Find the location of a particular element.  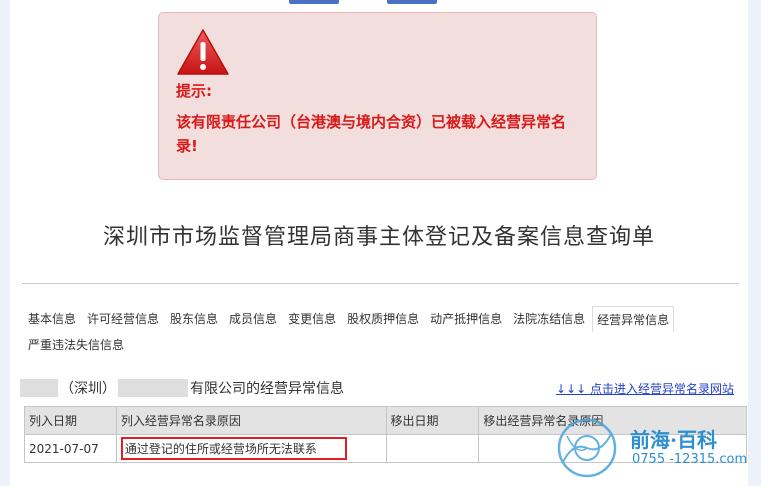

tab-court-freeze-info: 法院冻结信息 is located at coordinates (549, 319).